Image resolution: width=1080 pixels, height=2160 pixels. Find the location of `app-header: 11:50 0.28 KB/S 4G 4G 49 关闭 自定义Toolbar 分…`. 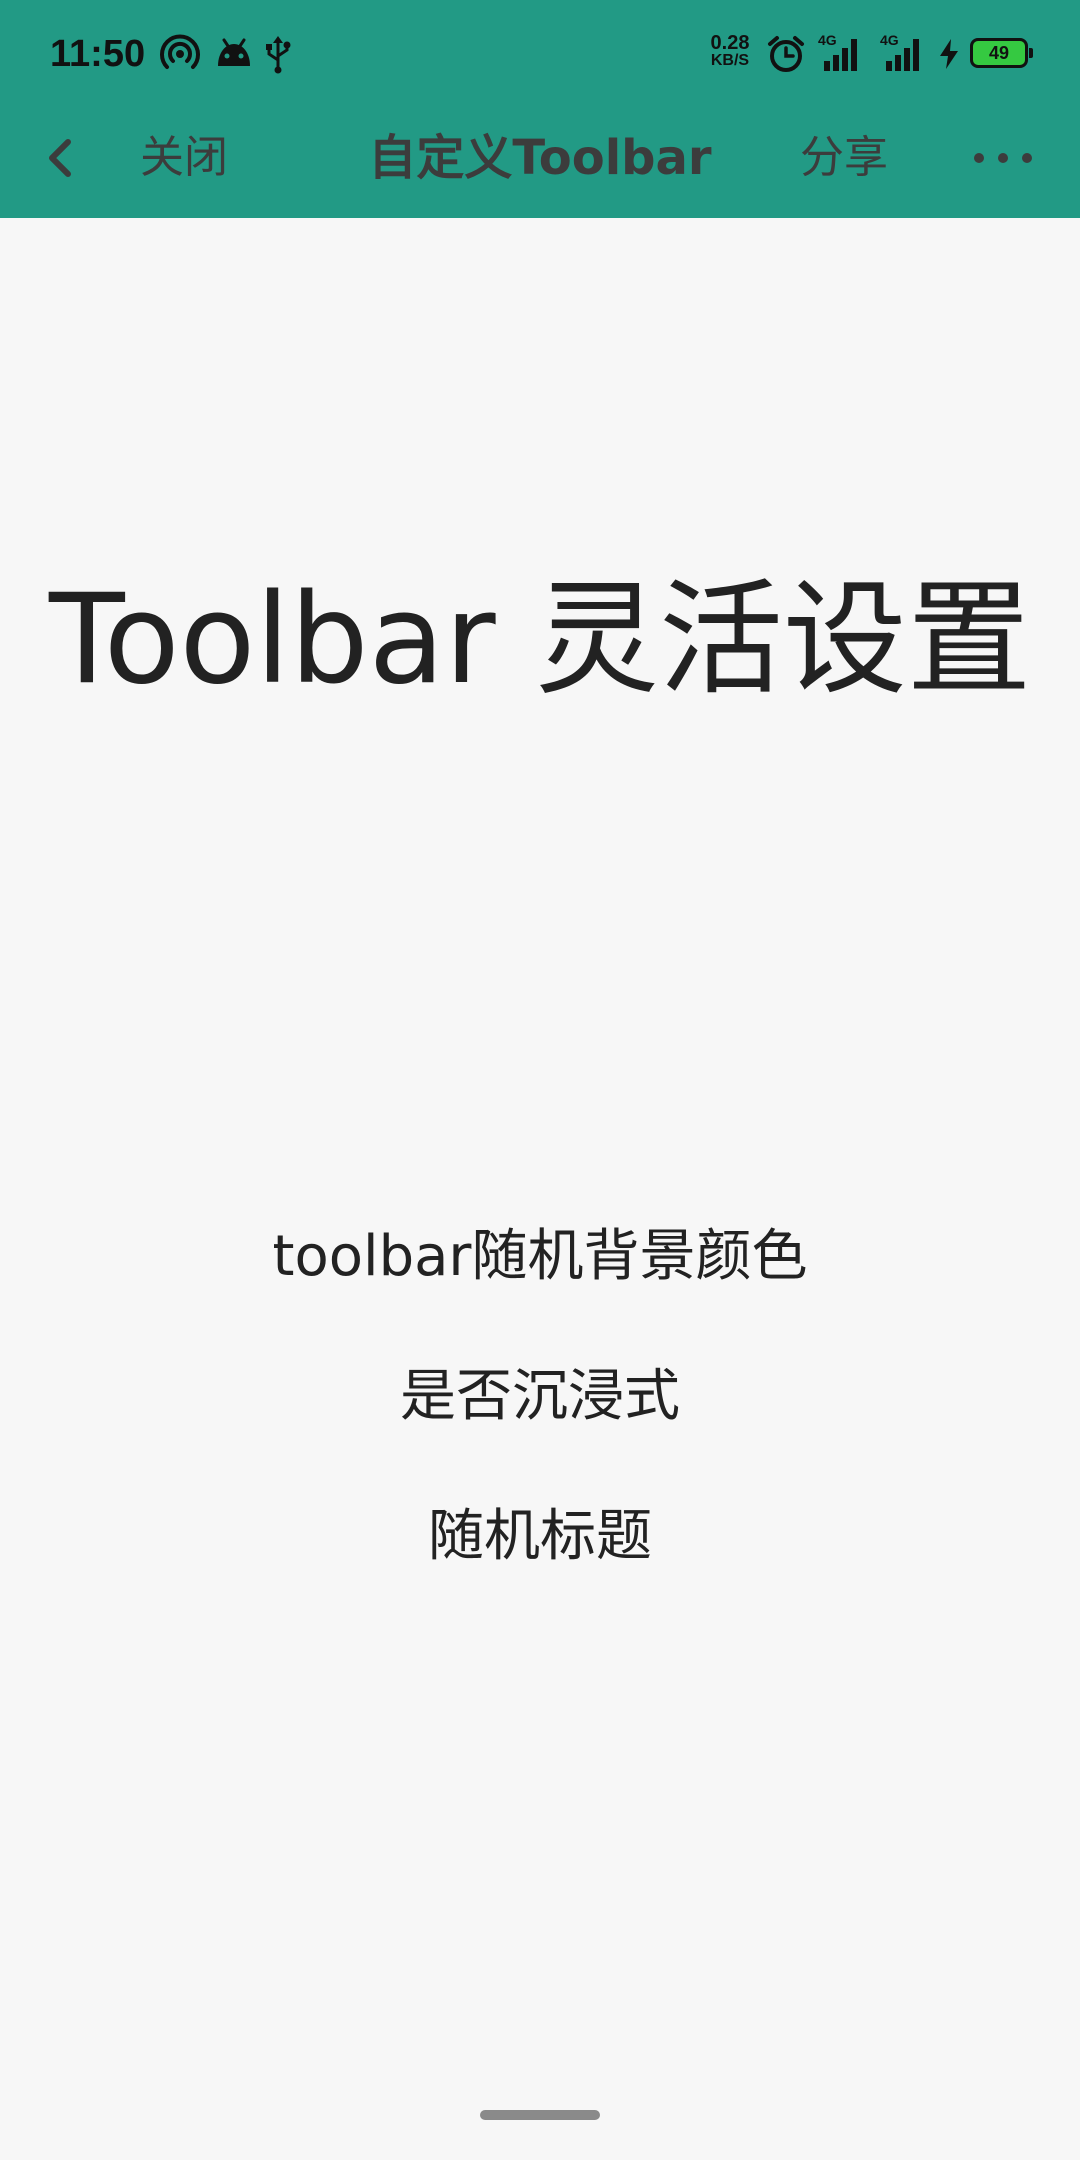

app-header: 11:50 0.28 KB/S 4G 4G 49 关闭 自定义Toolbar 分… is located at coordinates (540, 109).